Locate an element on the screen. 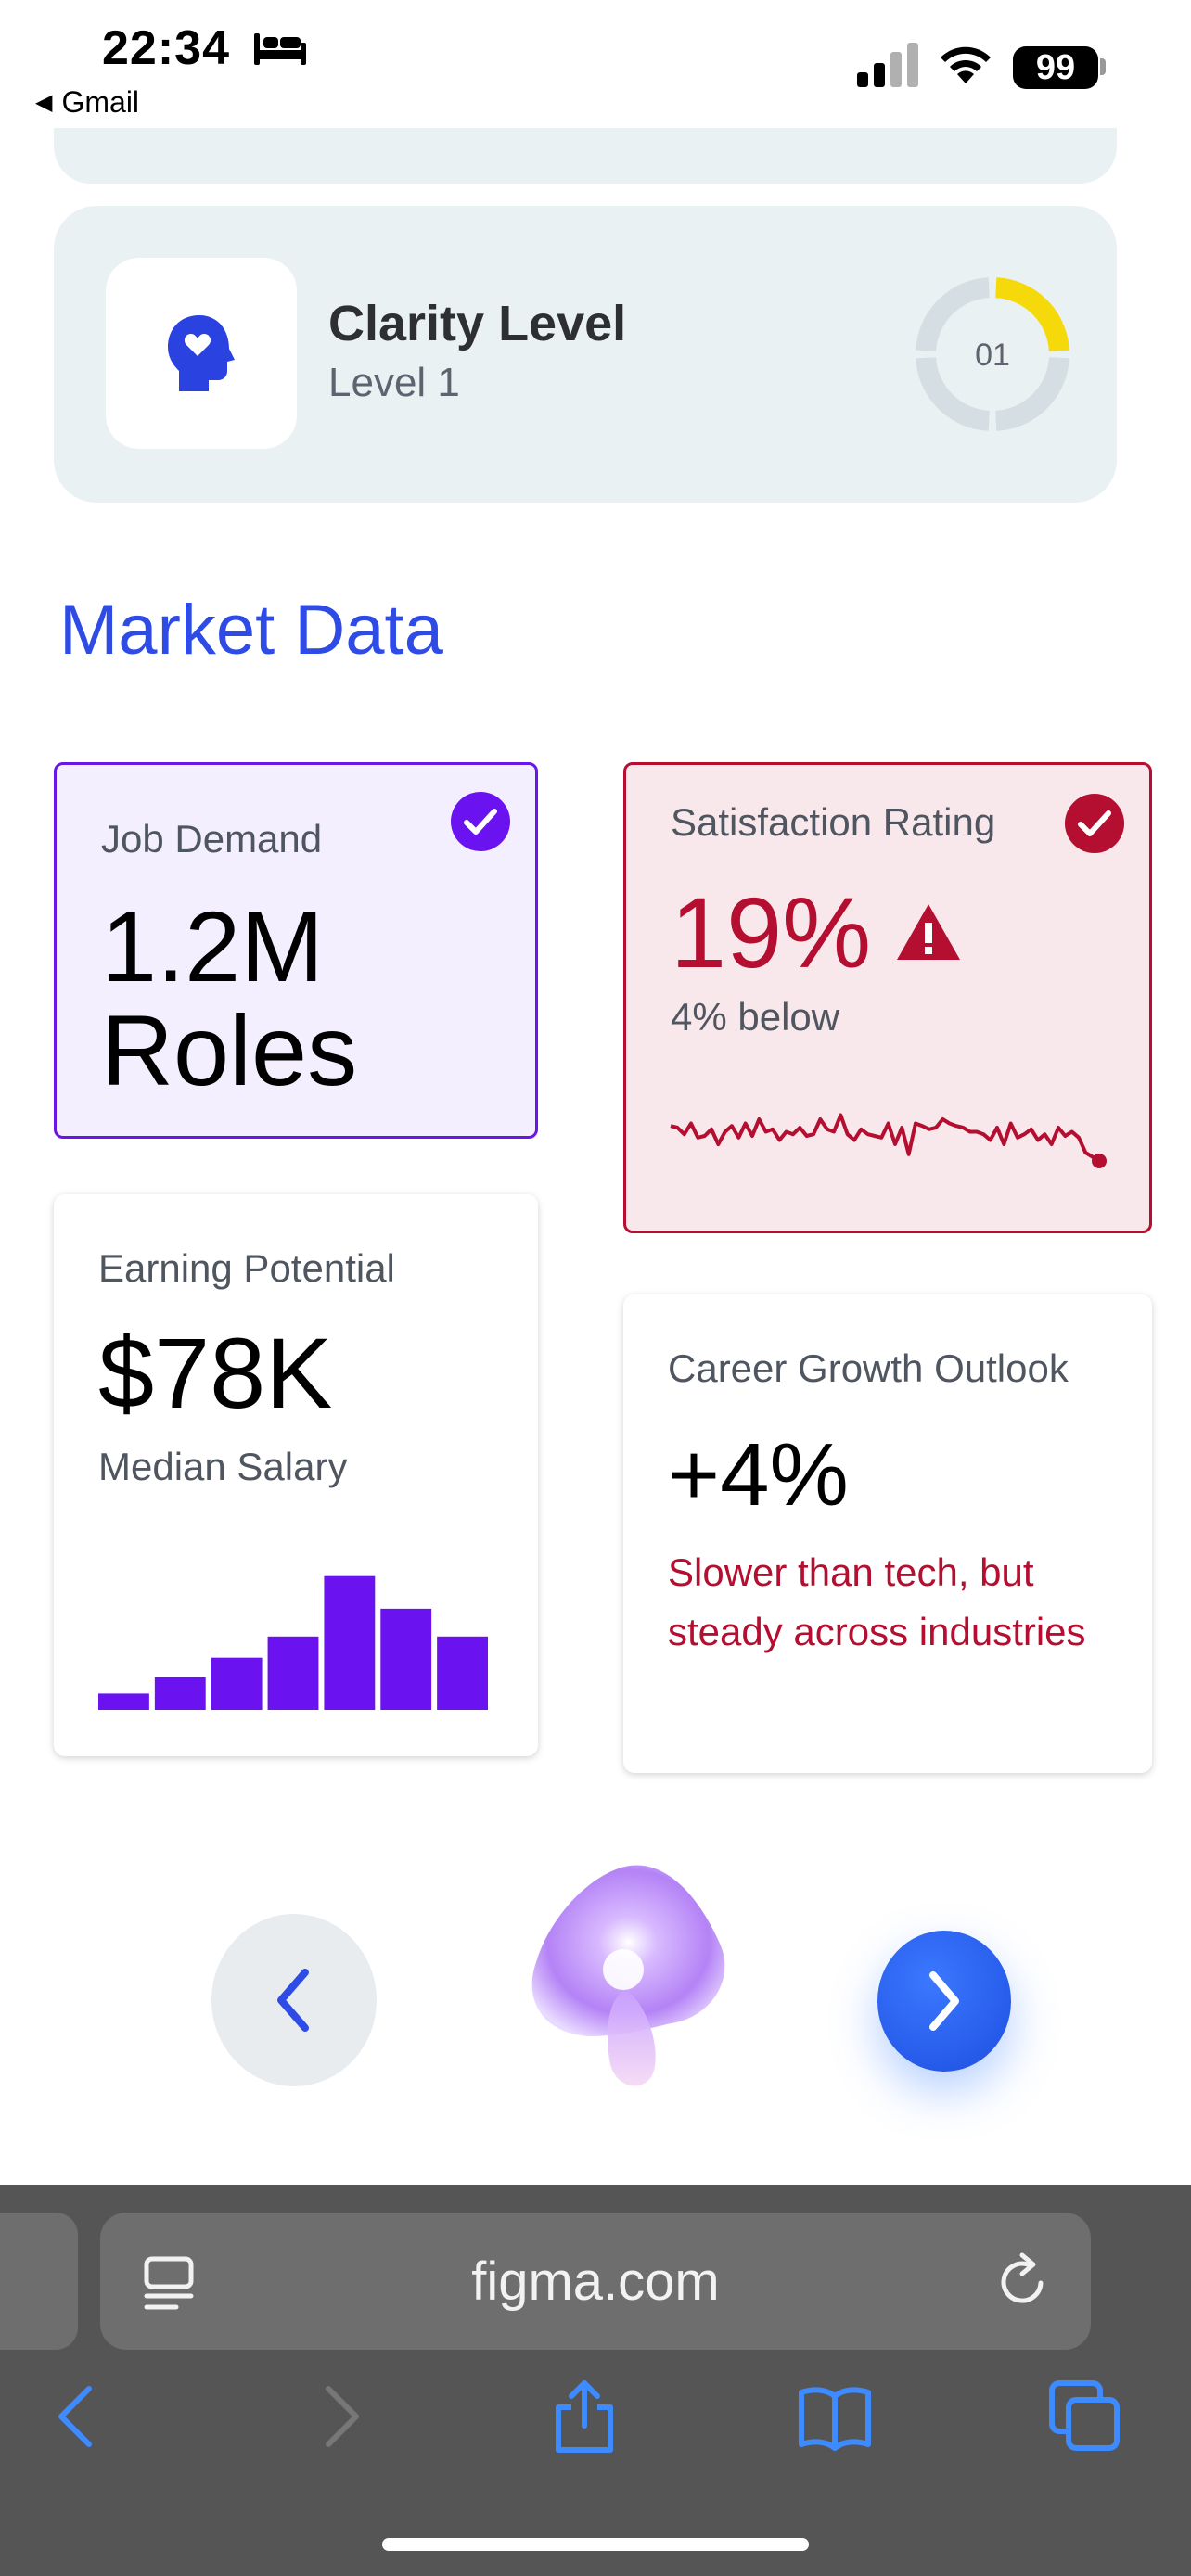 This screenshot has height=2576, width=1191. browser-back-icon is located at coordinates (78, 2417).